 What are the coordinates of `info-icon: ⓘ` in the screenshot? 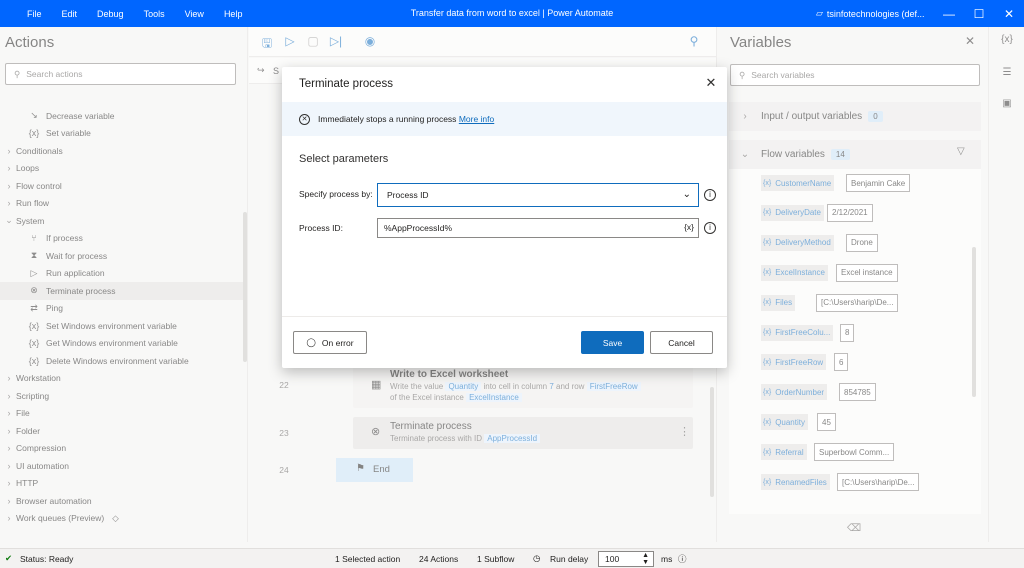 It's located at (682, 559).